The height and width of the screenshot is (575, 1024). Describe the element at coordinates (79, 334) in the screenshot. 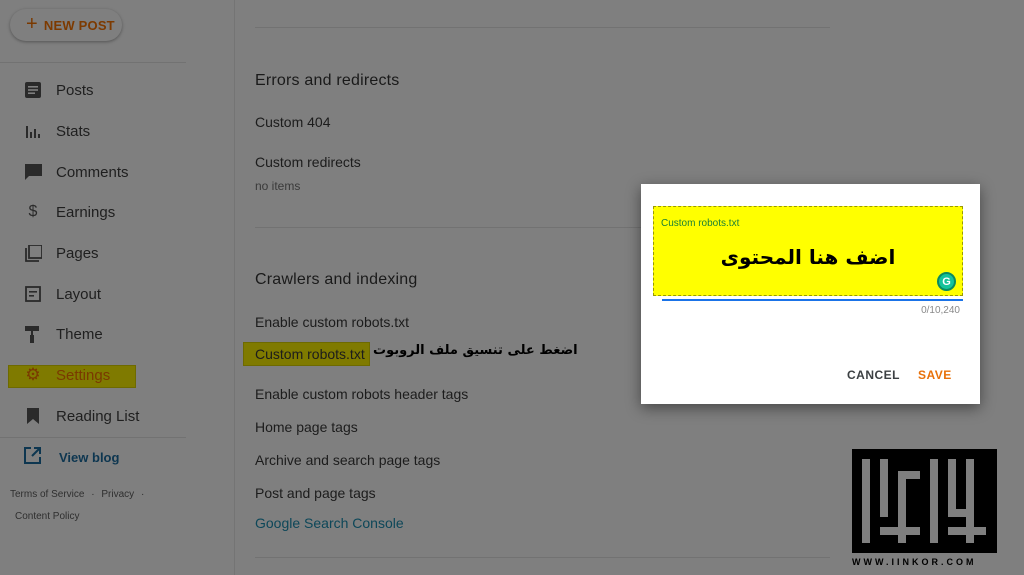

I see `sidebar-item-label: Theme` at that location.